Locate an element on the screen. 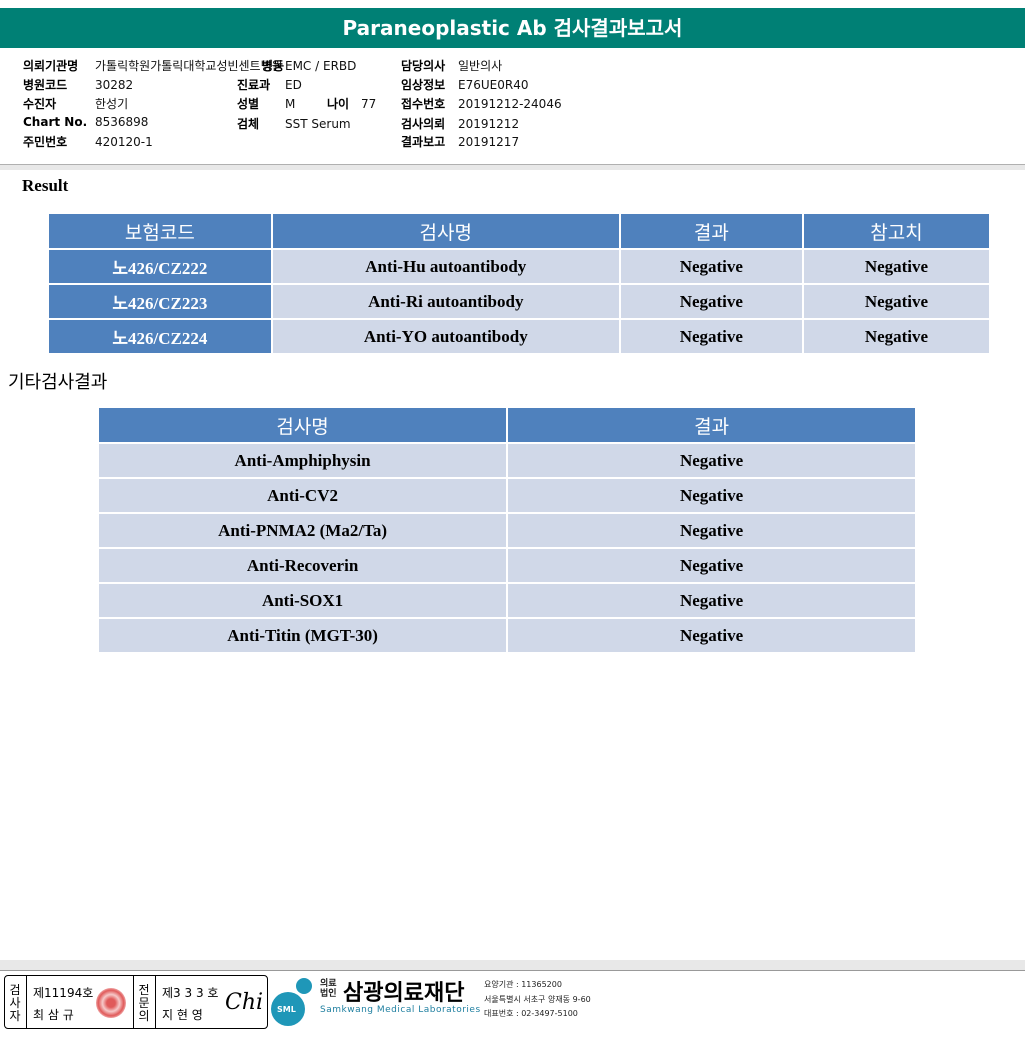  report-title: Paraneoplastic Ab 검사결과보고서 is located at coordinates (512, 28).